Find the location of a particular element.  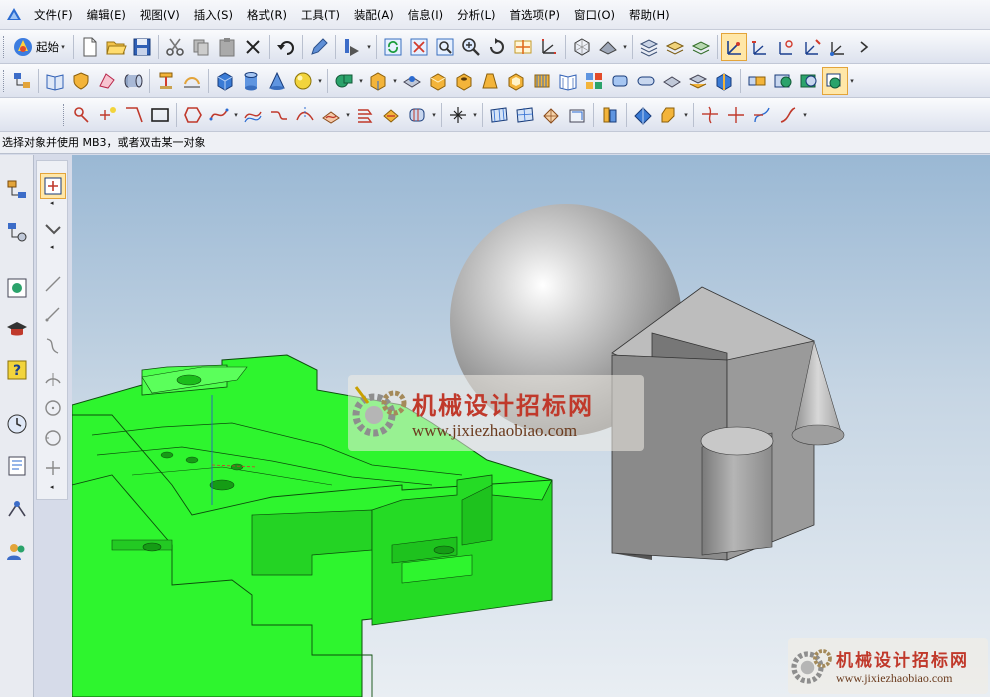

info-button is located at coordinates (352, 47).